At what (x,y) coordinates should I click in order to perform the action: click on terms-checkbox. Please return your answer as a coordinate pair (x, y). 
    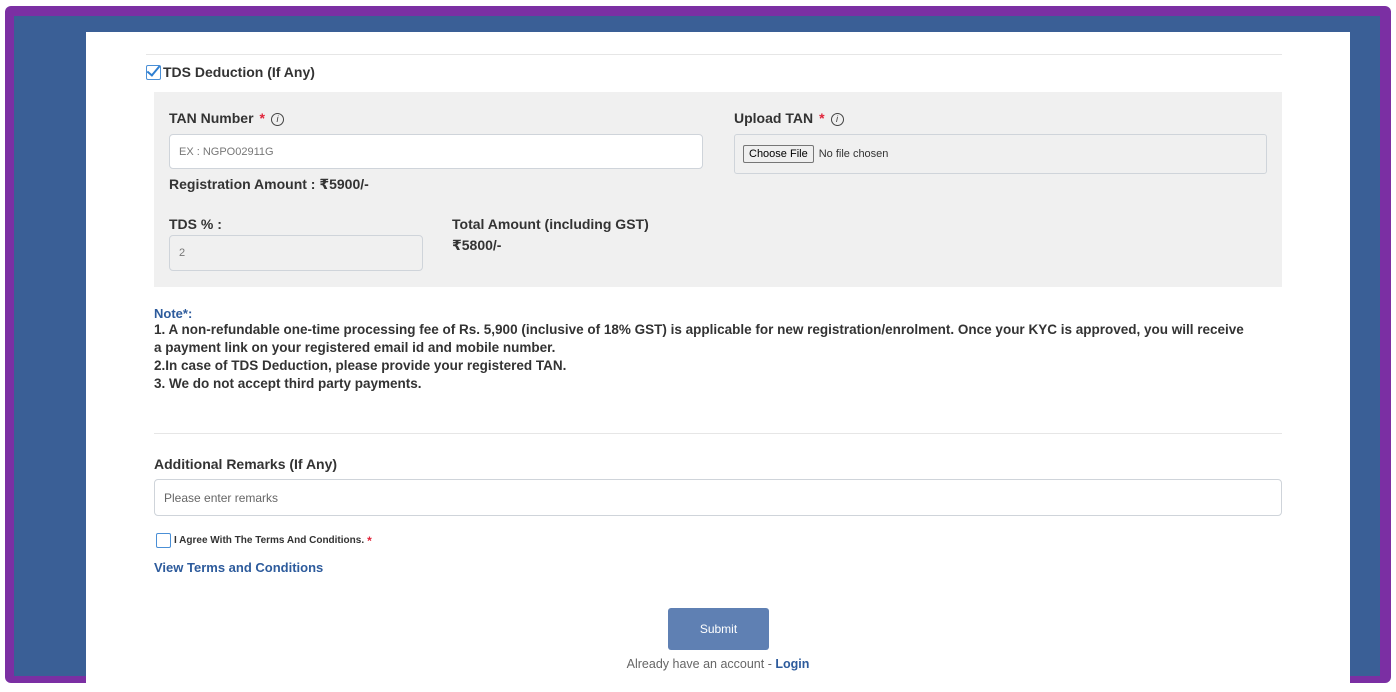
    Looking at the image, I should click on (163, 540).